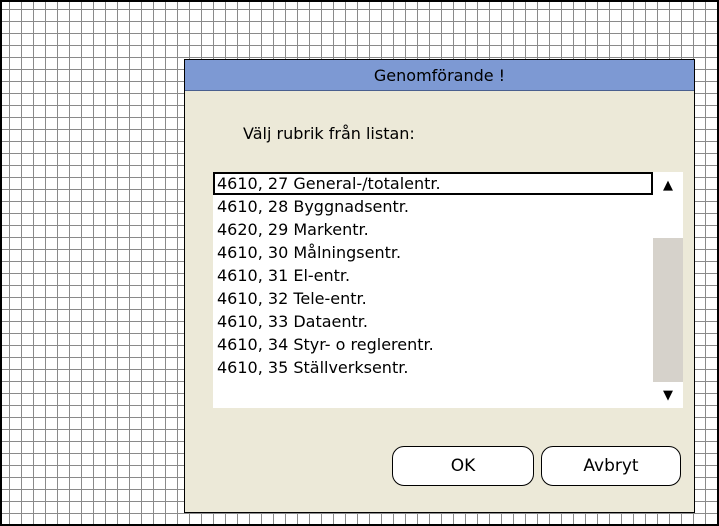 The height and width of the screenshot is (526, 719). Describe the element at coordinates (433, 183) in the screenshot. I see `list-item-selected: 4610, 27 General-/totalentr.` at that location.